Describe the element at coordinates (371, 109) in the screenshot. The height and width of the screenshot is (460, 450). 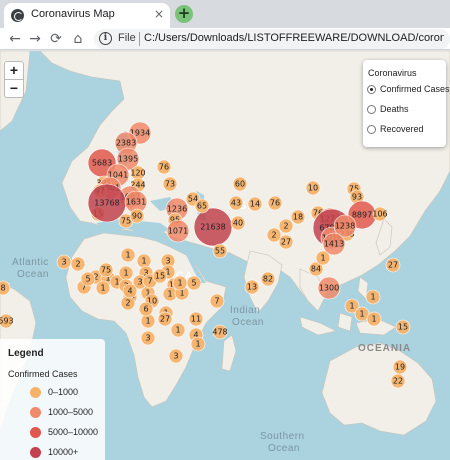
I see `radio-deaths` at that location.